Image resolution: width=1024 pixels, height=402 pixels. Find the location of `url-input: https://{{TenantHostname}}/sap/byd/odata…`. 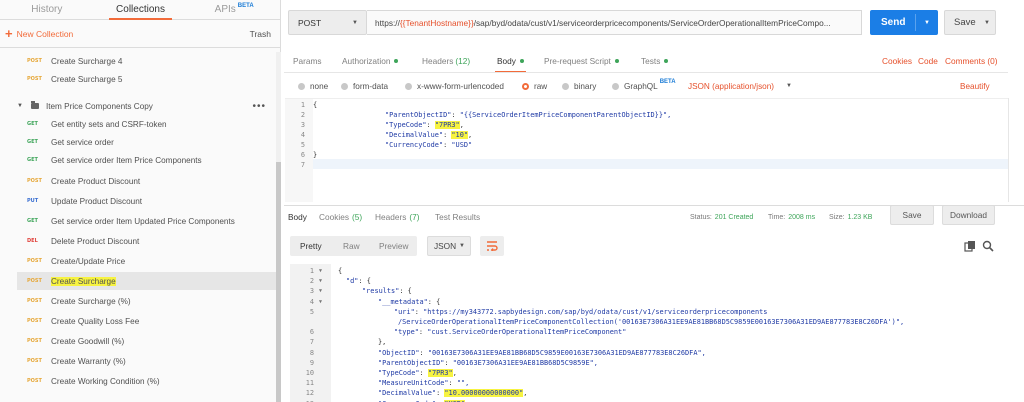

url-input: https://{{TenantHostname}}/sap/byd/odata… is located at coordinates (614, 22).